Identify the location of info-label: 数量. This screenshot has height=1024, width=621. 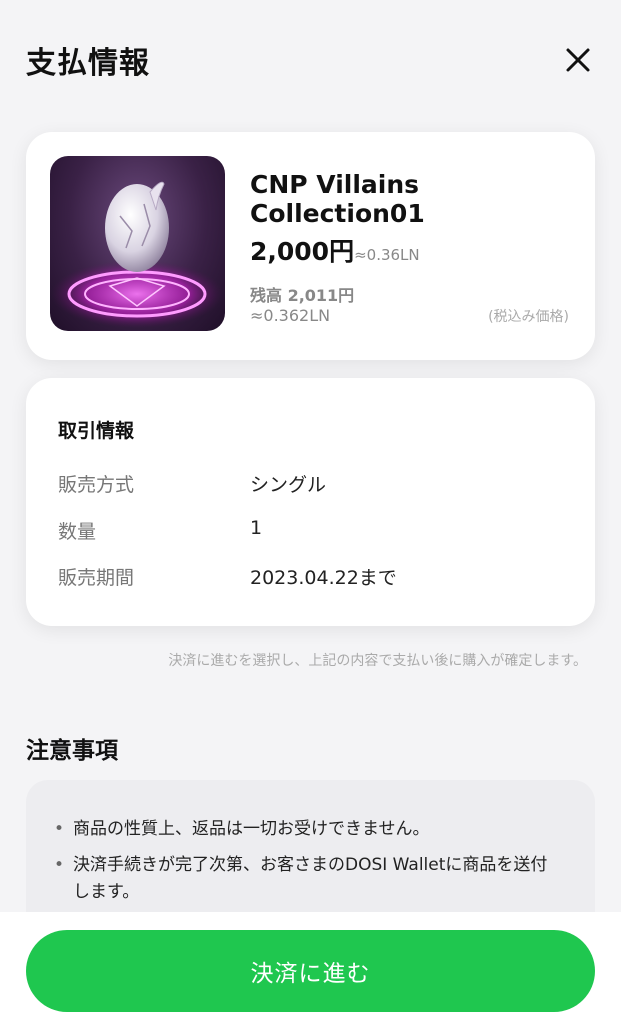
(77, 532).